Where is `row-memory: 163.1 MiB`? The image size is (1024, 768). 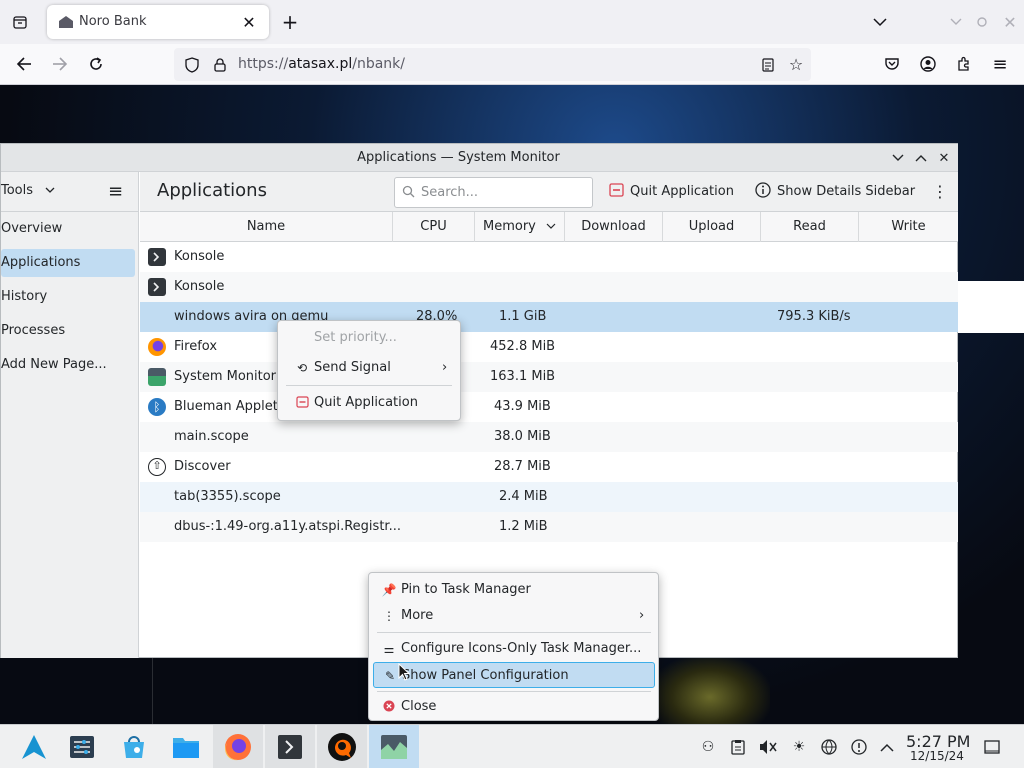 row-memory: 163.1 MiB is located at coordinates (523, 376).